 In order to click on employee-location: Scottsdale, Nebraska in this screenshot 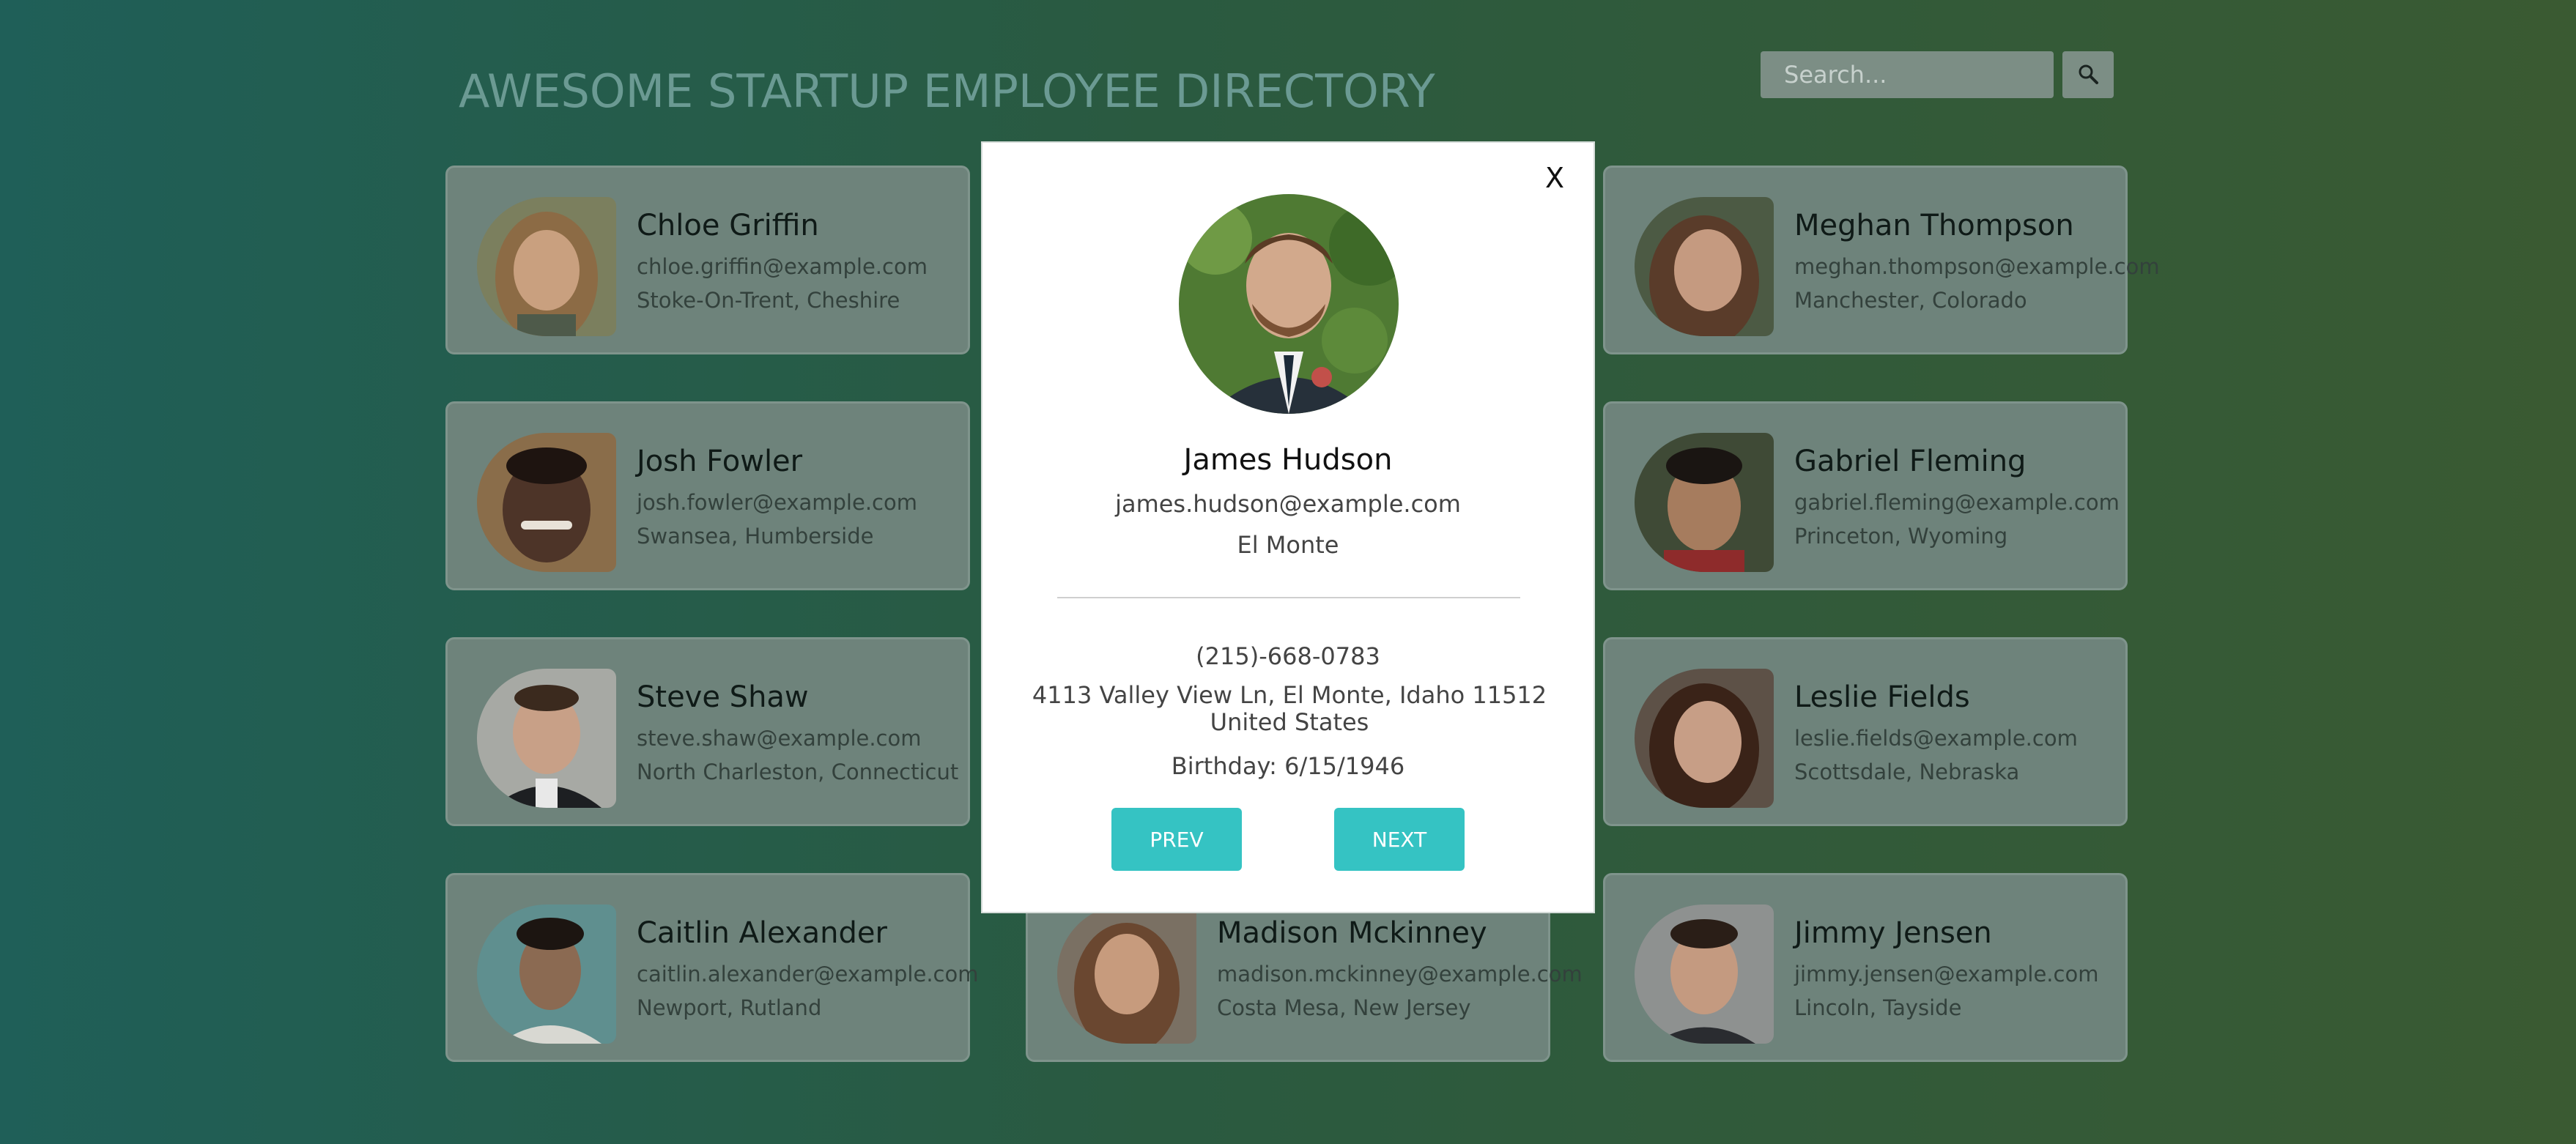, I will do `click(1907, 771)`.